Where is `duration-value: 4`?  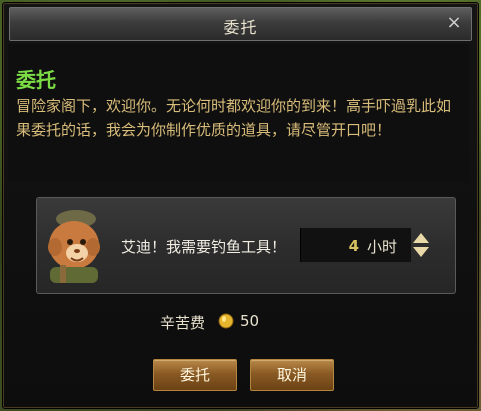 duration-value: 4 is located at coordinates (353, 246).